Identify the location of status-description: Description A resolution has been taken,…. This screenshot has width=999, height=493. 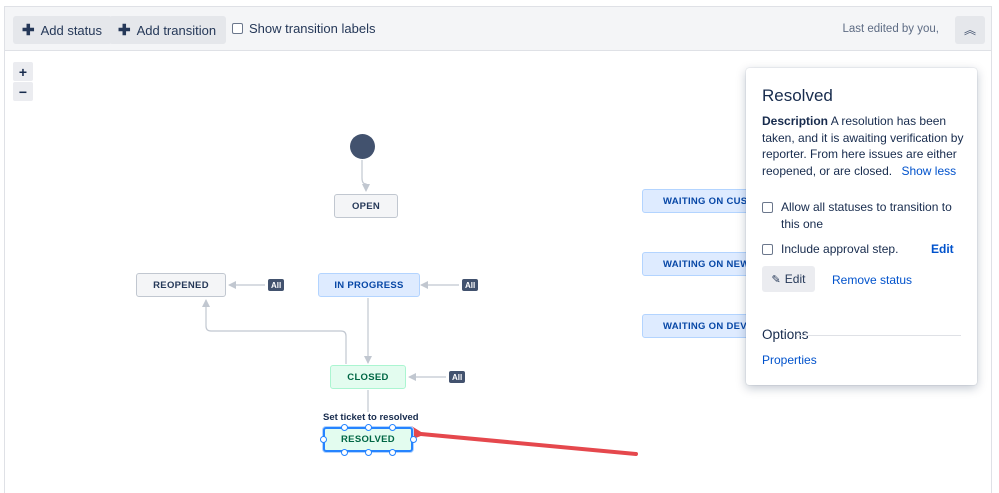
(864, 146).